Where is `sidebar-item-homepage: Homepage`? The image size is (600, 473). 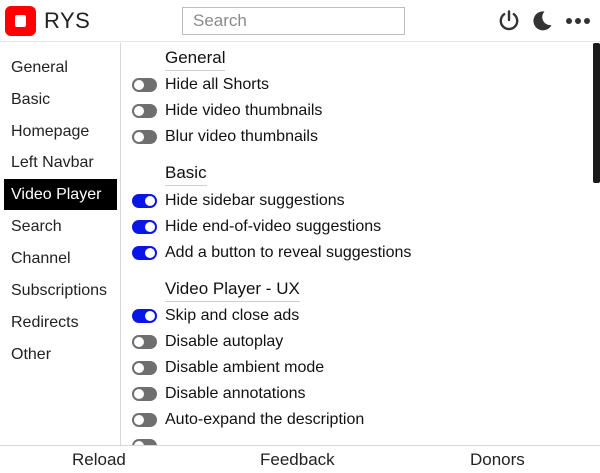 sidebar-item-homepage: Homepage is located at coordinates (60, 131).